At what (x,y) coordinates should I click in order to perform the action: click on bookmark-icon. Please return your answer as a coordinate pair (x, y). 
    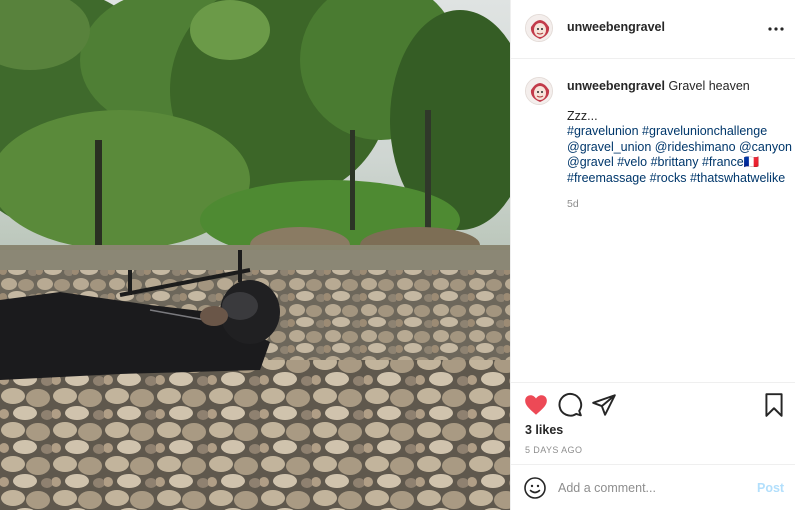
    Looking at the image, I should click on (774, 405).